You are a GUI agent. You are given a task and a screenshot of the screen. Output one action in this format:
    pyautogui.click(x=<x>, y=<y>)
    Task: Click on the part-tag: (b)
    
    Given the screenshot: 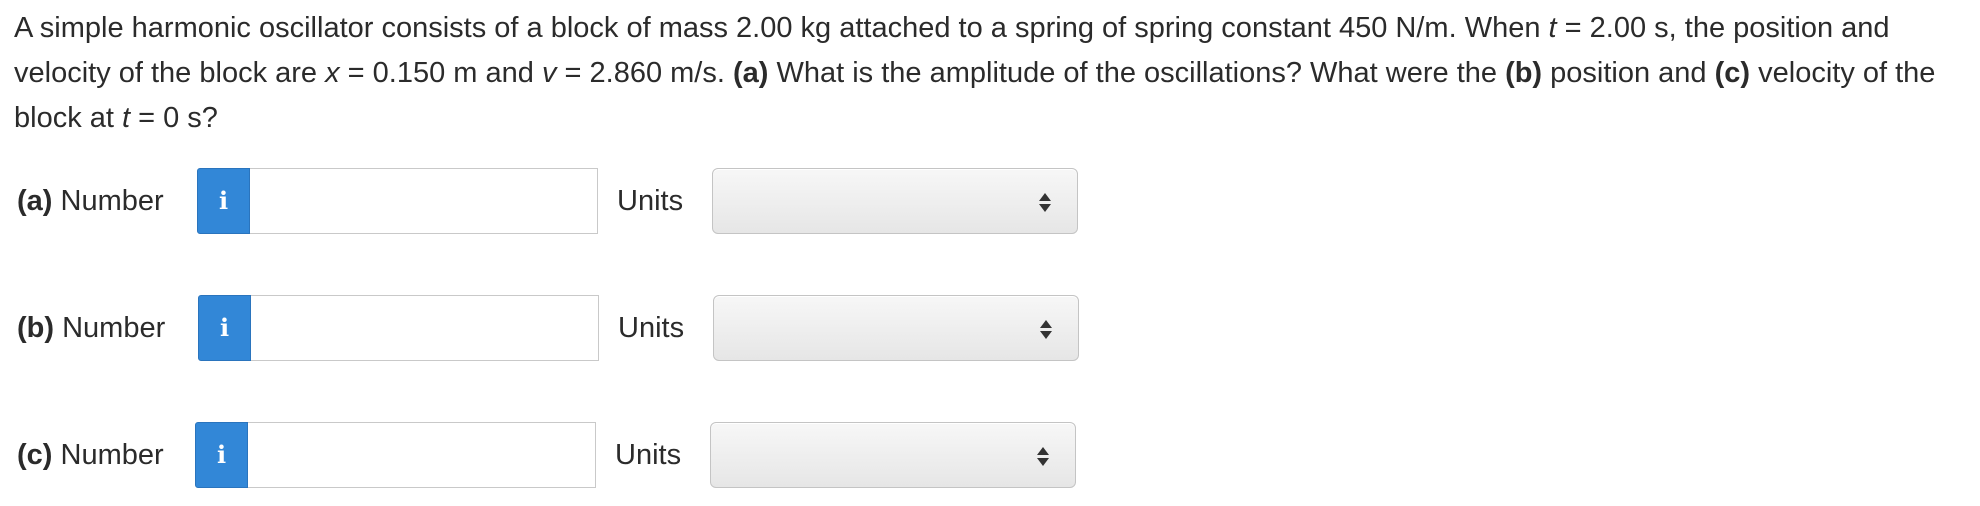 What is the action you would take?
    pyautogui.click(x=36, y=328)
    